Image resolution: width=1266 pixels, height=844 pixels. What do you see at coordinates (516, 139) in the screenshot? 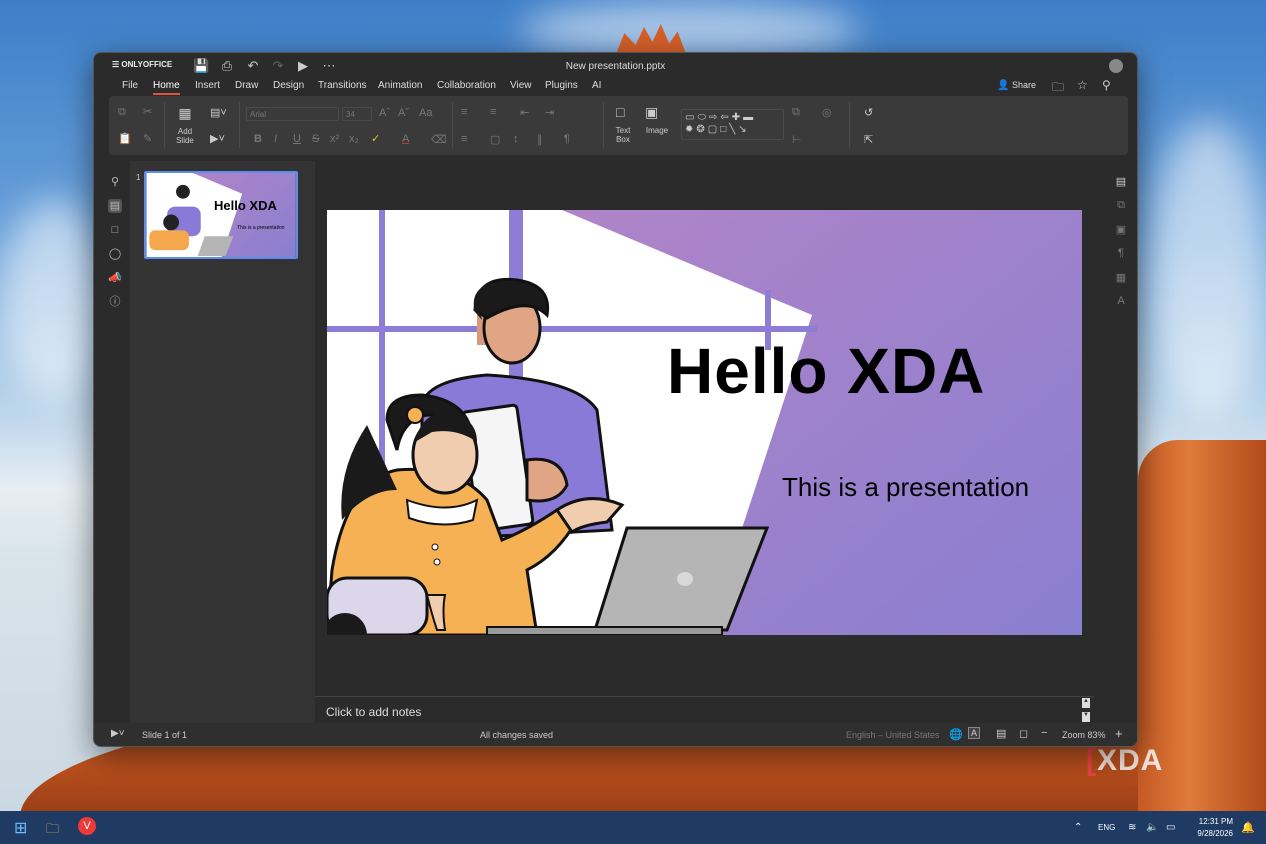
I see `line-spacing-icon: ↕` at bounding box center [516, 139].